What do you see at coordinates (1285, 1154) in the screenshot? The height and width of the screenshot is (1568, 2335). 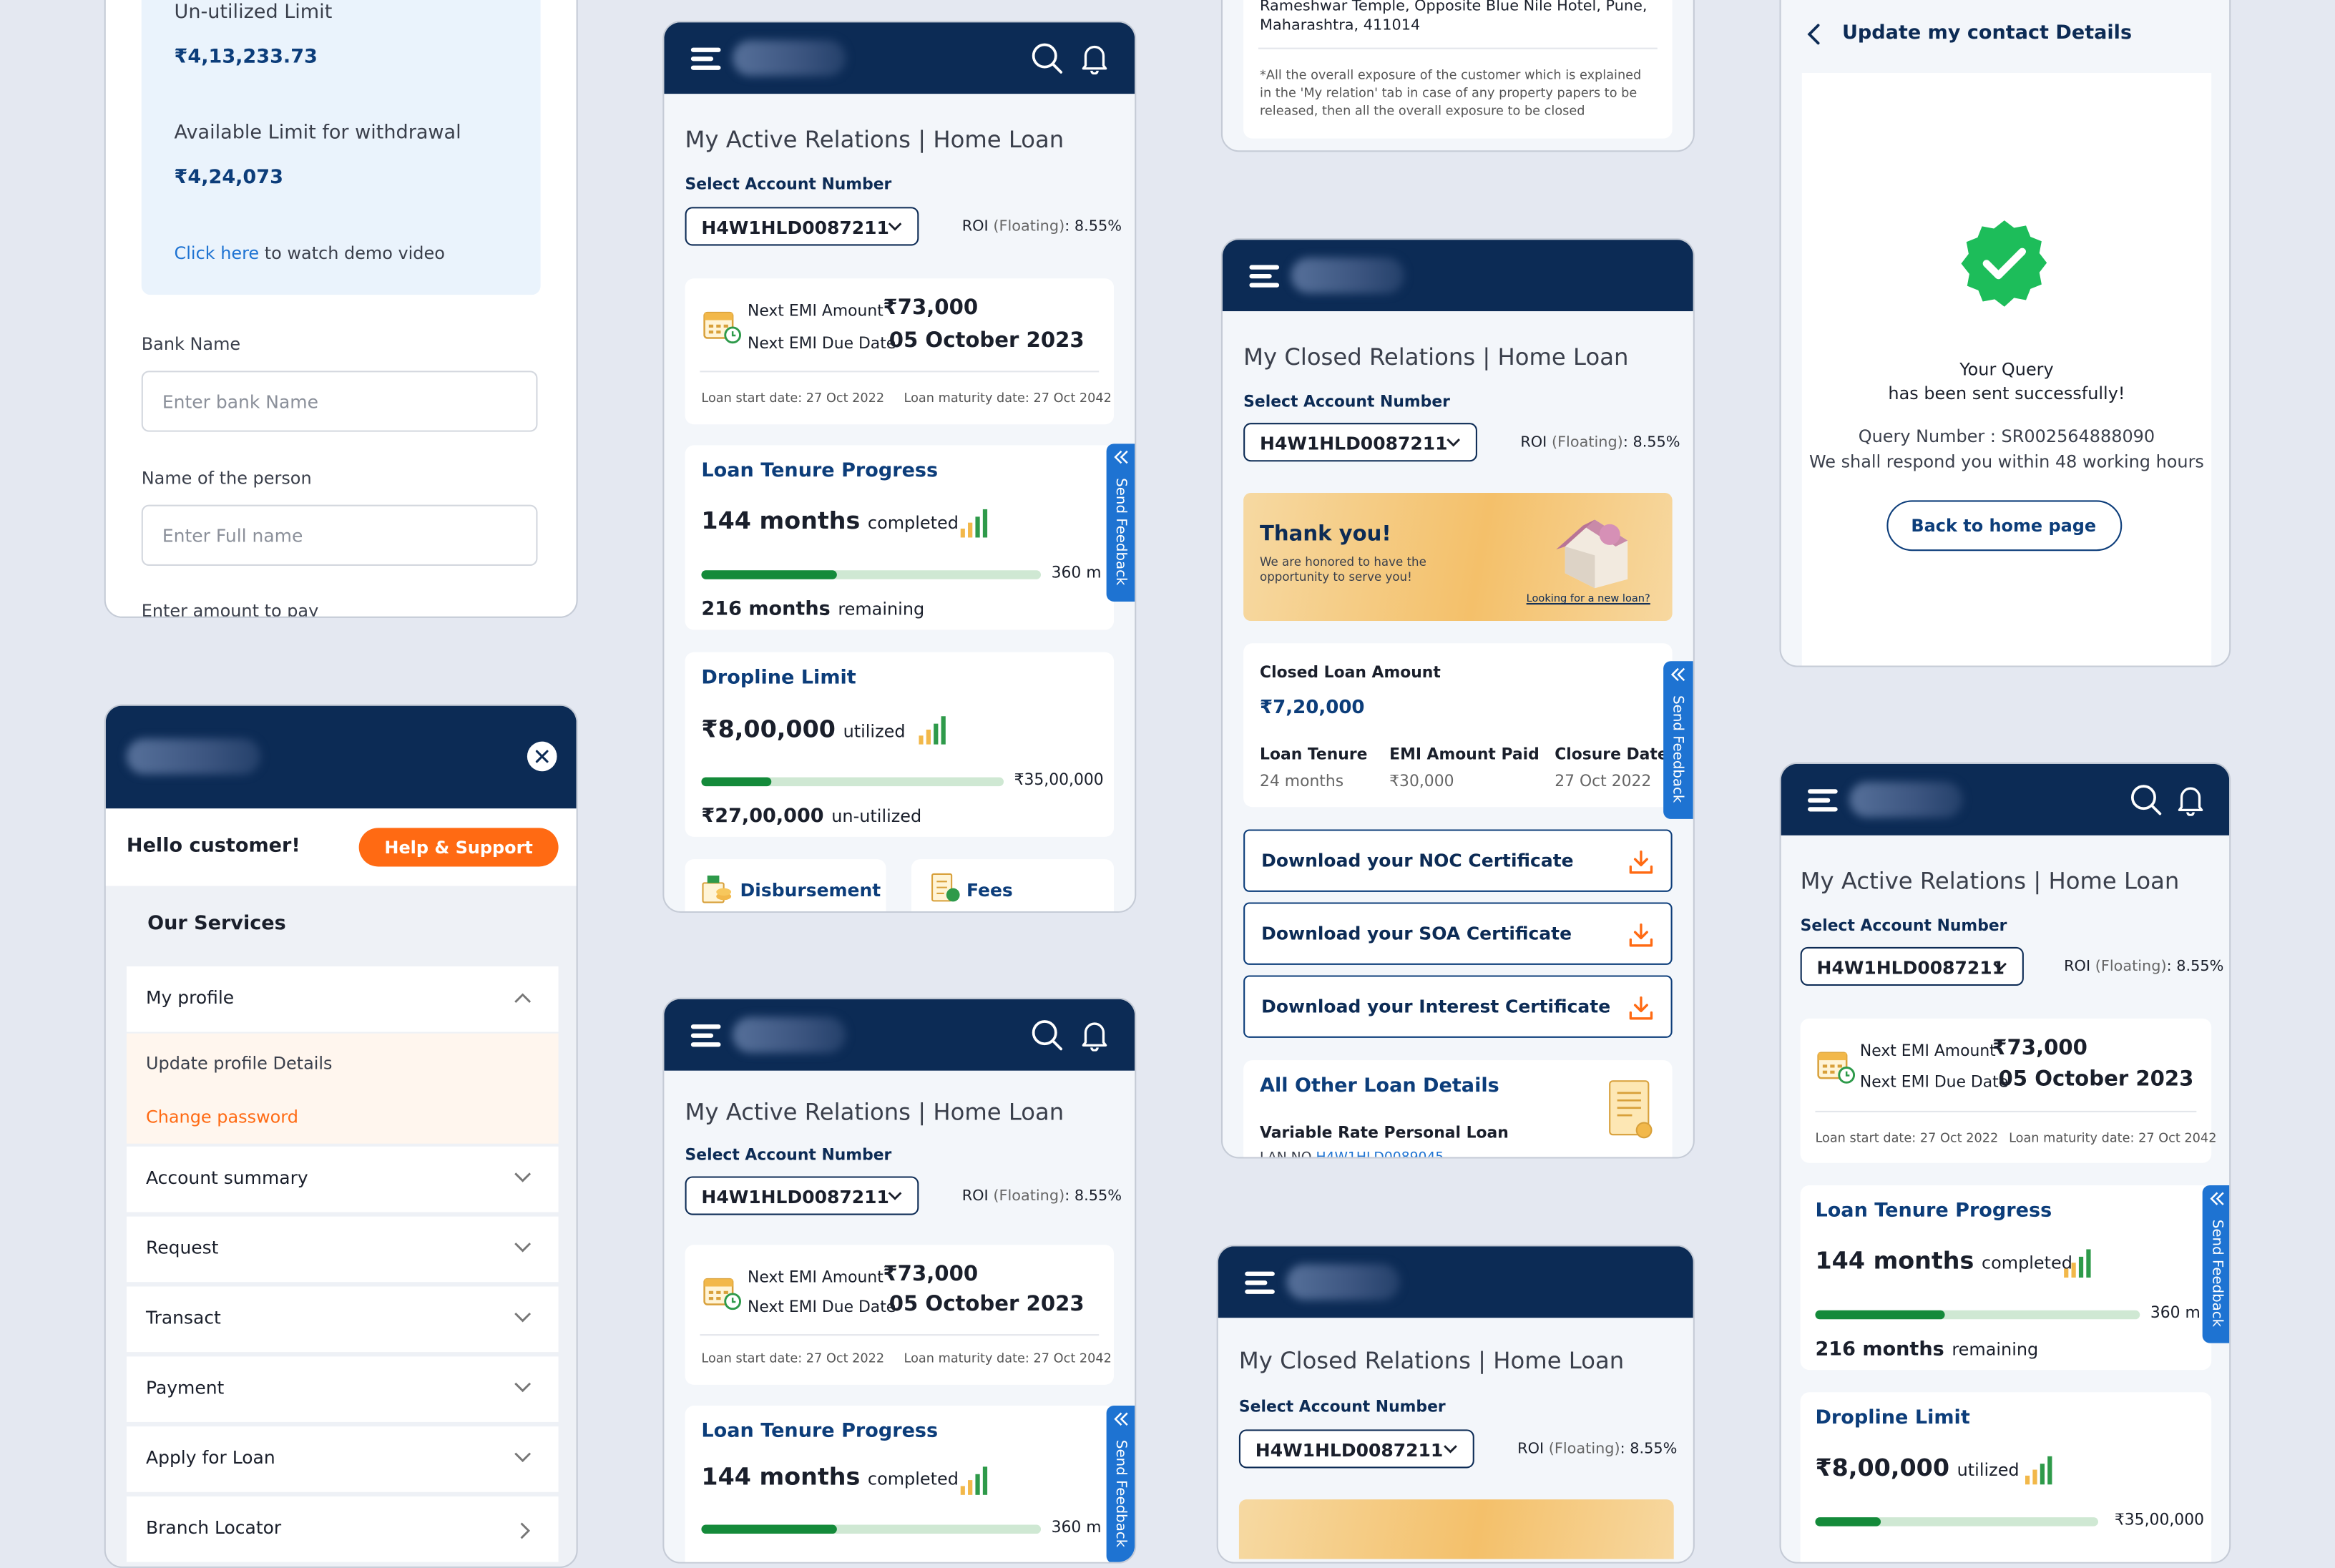 I see `lan-label: LAN NO` at bounding box center [1285, 1154].